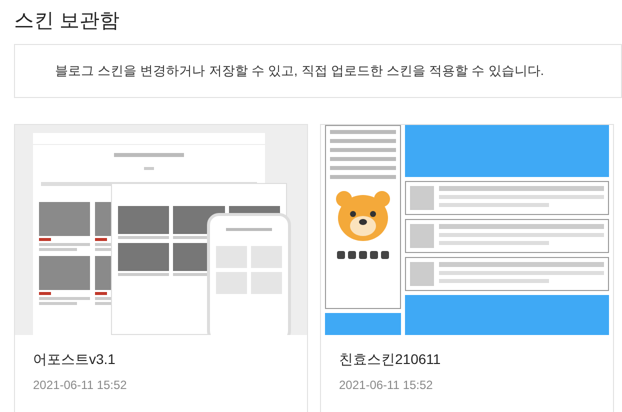 The height and width of the screenshot is (412, 622). What do you see at coordinates (67, 21) in the screenshot?
I see `page-title: 스킨 보관함` at bounding box center [67, 21].